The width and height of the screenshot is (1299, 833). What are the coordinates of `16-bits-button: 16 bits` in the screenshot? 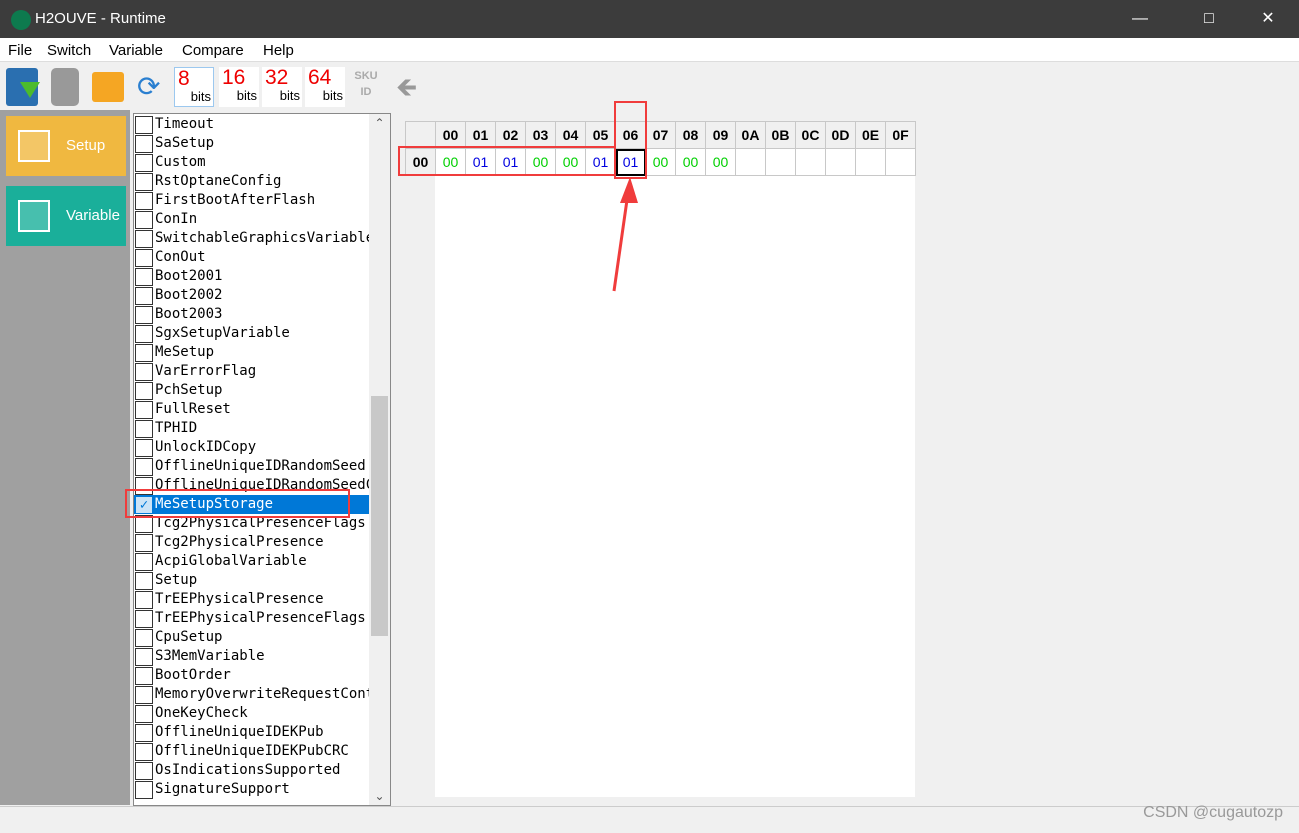 It's located at (239, 87).